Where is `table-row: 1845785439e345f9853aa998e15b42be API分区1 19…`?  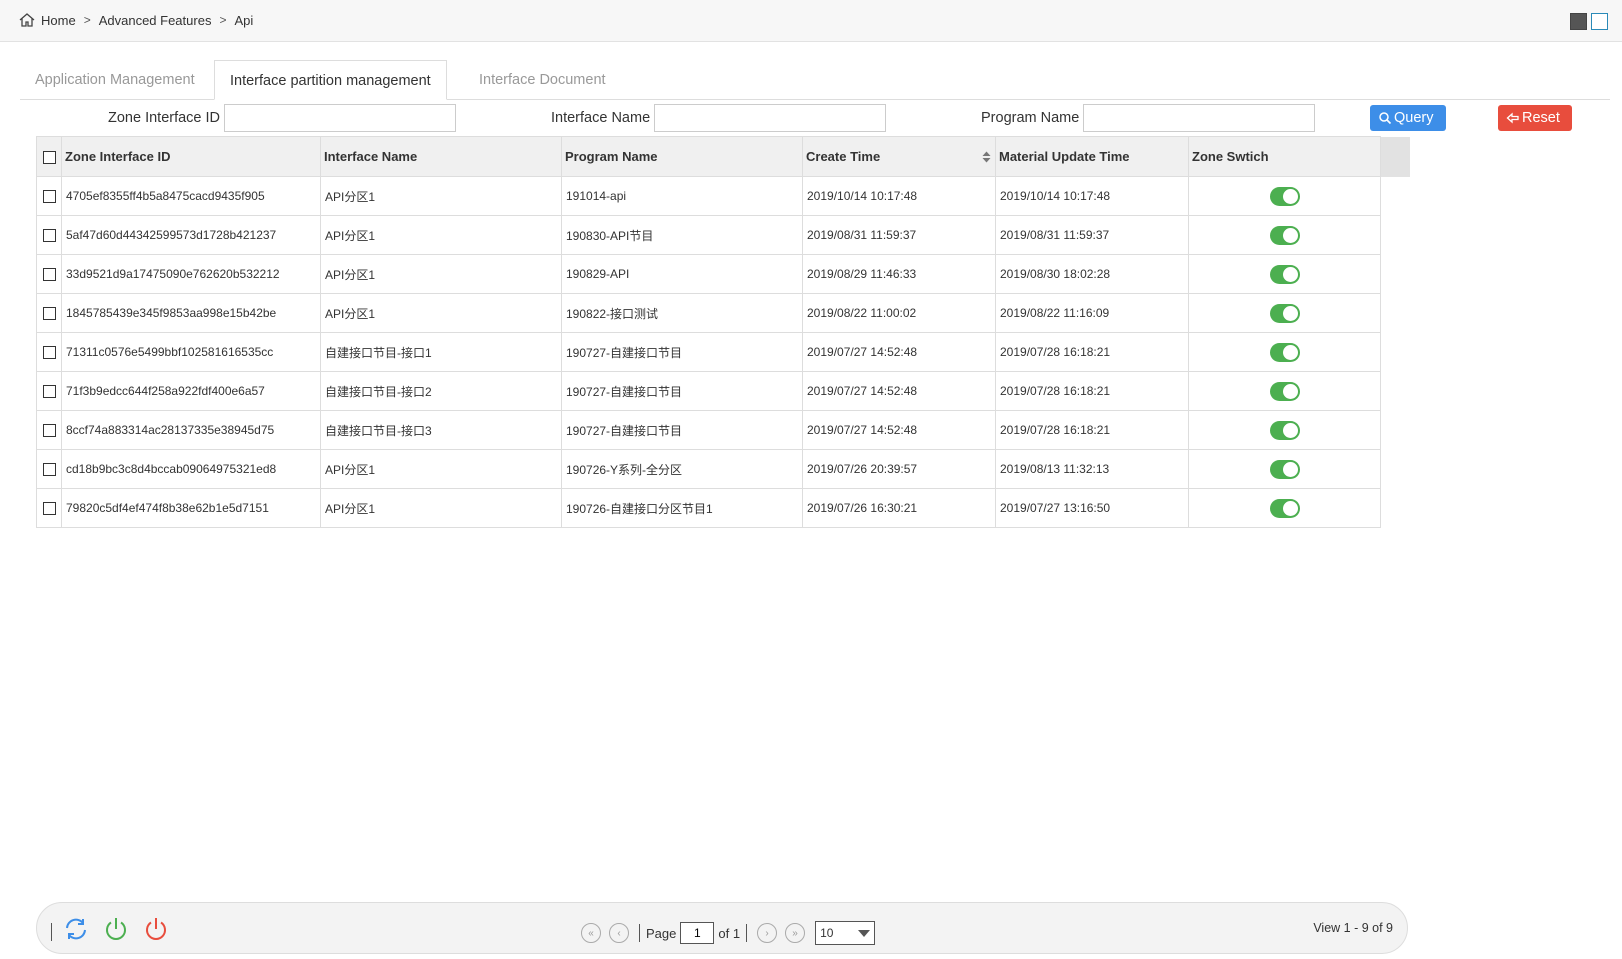
table-row: 1845785439e345f9853aa998e15b42be API分区1 19… is located at coordinates (723, 313).